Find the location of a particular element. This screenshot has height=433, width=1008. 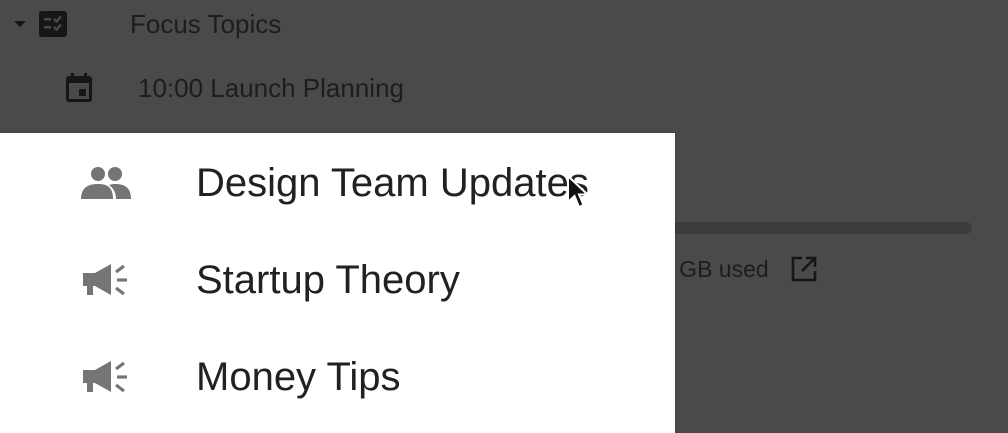

tree-item-label: 10:00 Launch Planning is located at coordinates (271, 87).